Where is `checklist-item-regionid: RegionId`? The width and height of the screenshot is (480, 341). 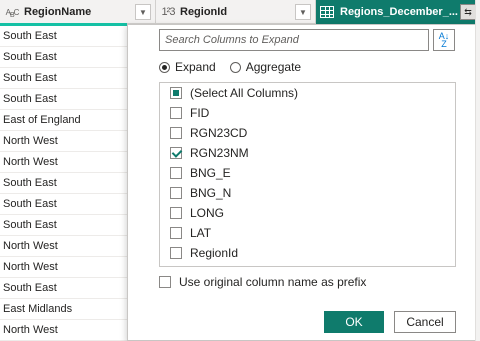 checklist-item-regionid: RegionId is located at coordinates (307, 253).